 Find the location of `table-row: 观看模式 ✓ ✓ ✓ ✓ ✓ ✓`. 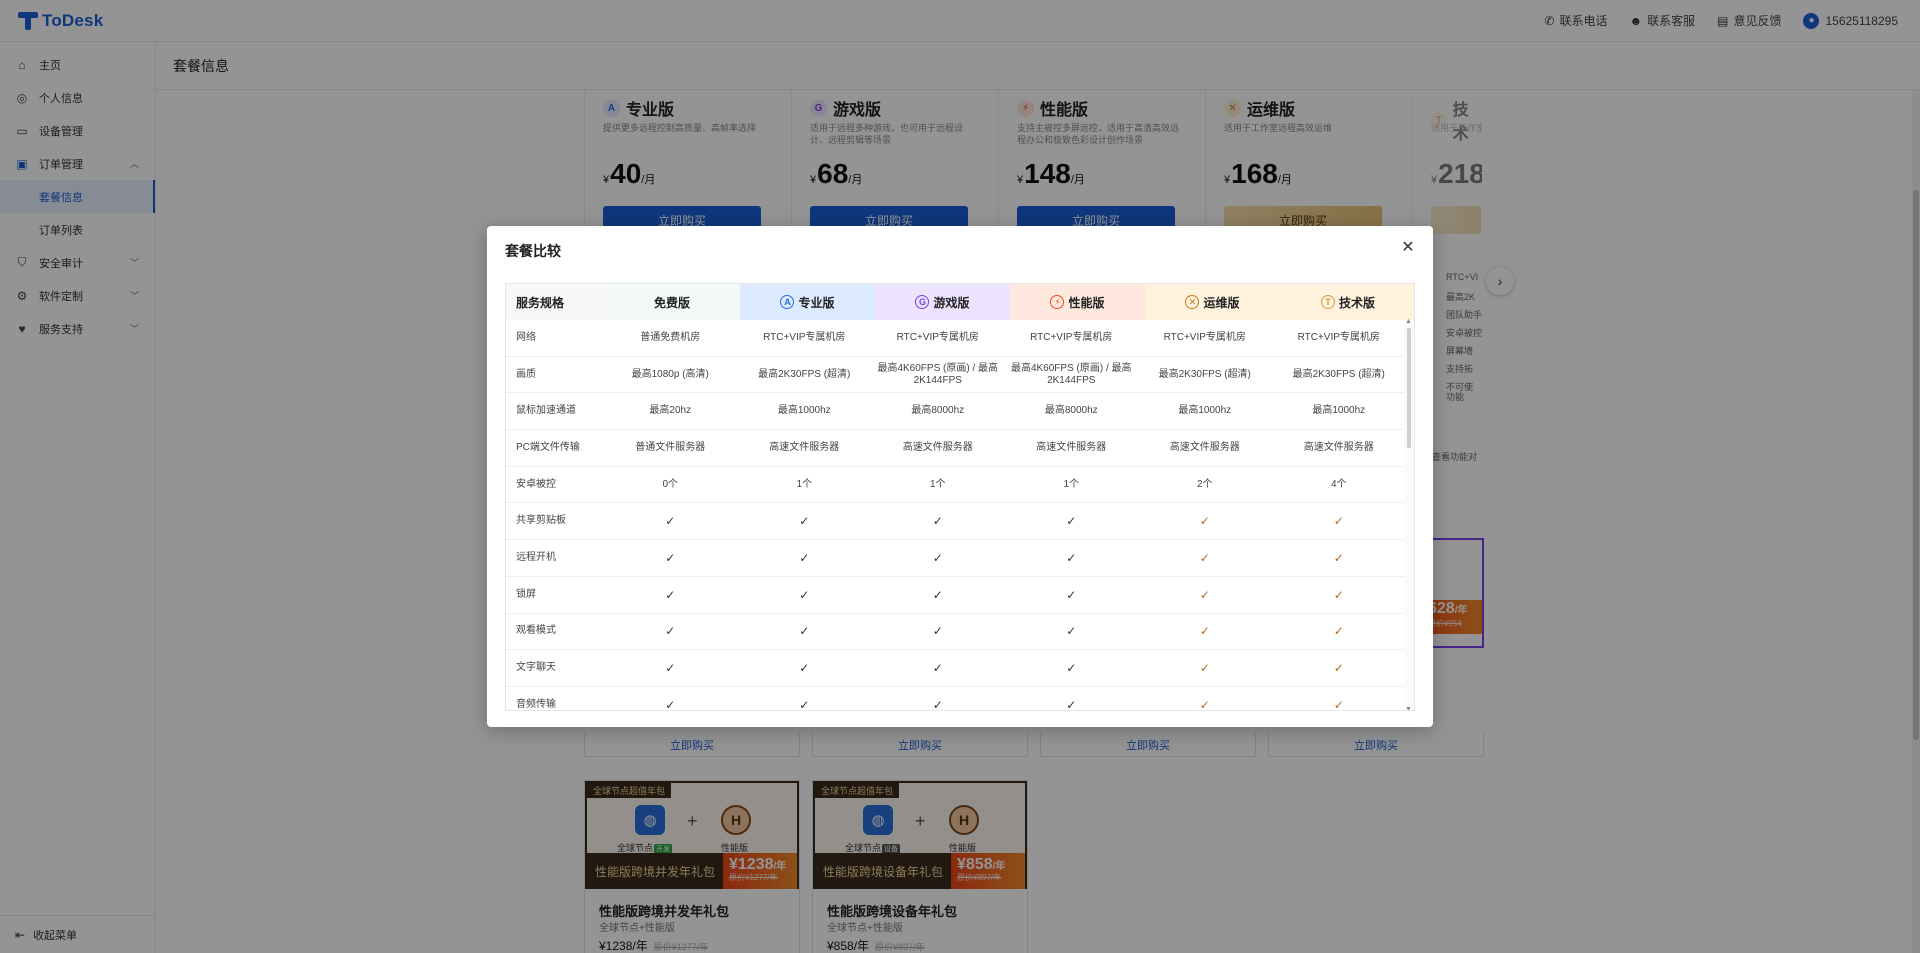

table-row: 观看模式 ✓ ✓ ✓ ✓ ✓ ✓ is located at coordinates (956, 632).